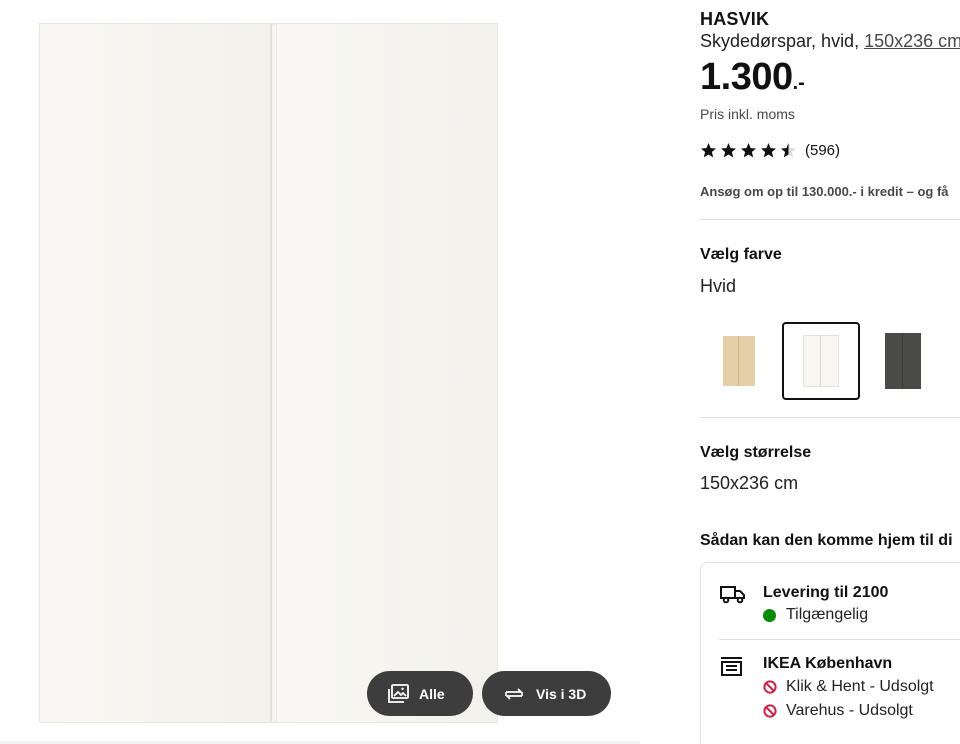 The width and height of the screenshot is (960, 744). I want to click on color-swatch-dark-grey, so click(903, 361).